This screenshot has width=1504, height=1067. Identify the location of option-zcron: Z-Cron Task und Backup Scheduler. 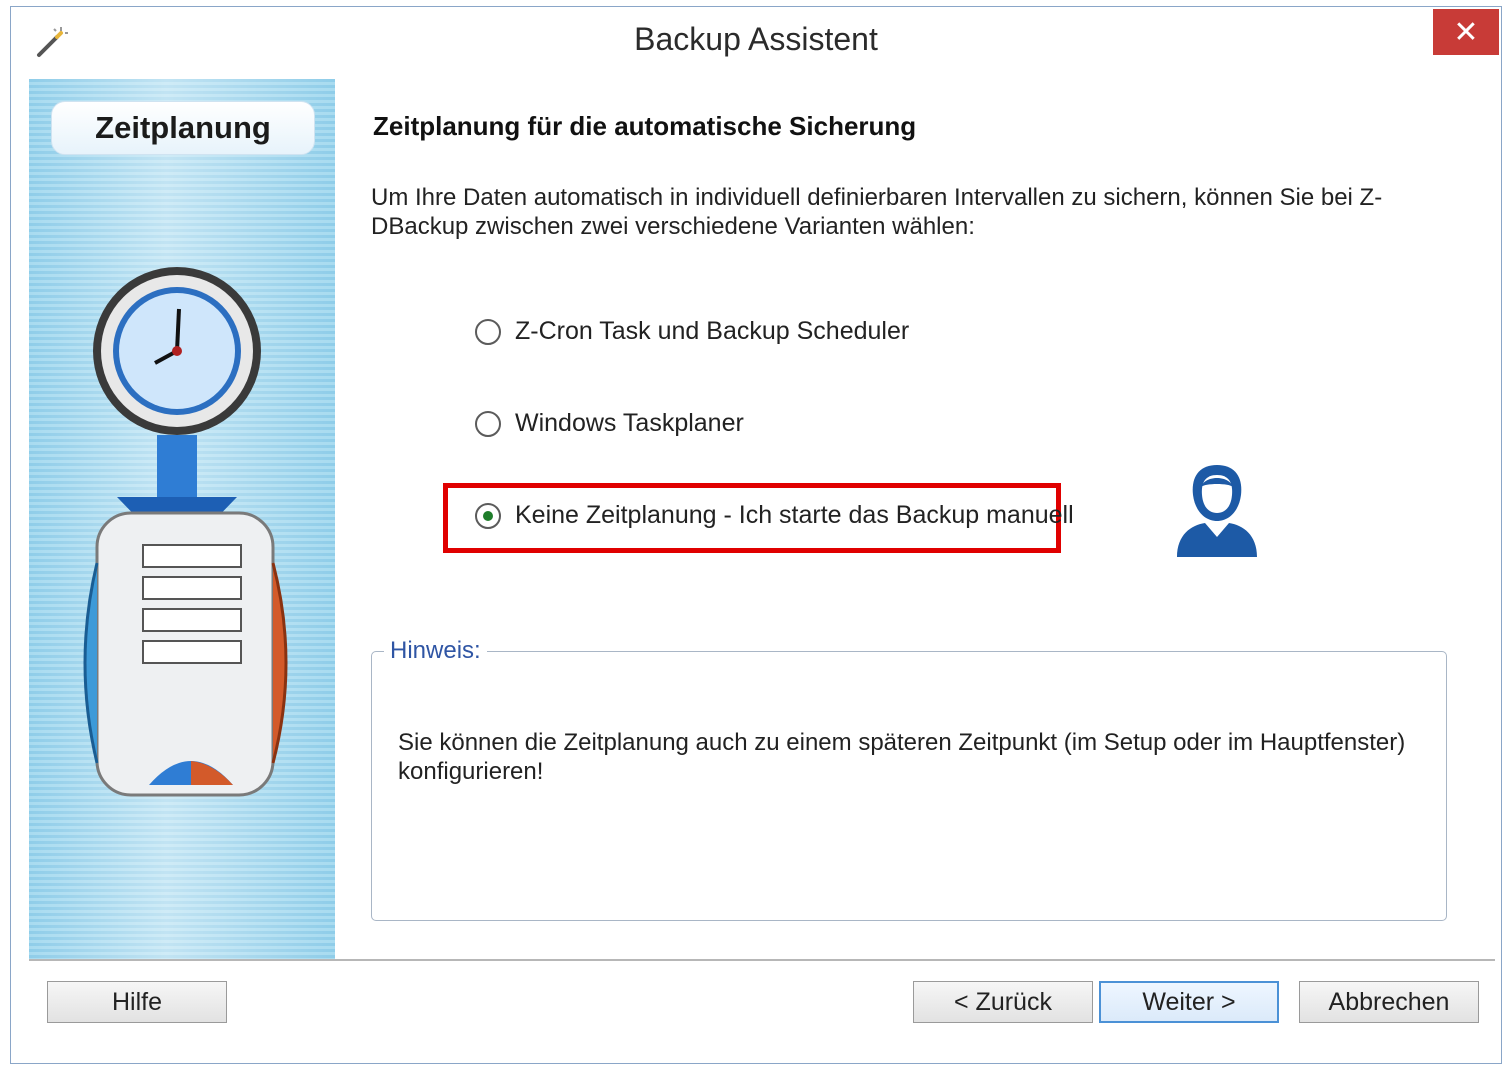
(692, 331).